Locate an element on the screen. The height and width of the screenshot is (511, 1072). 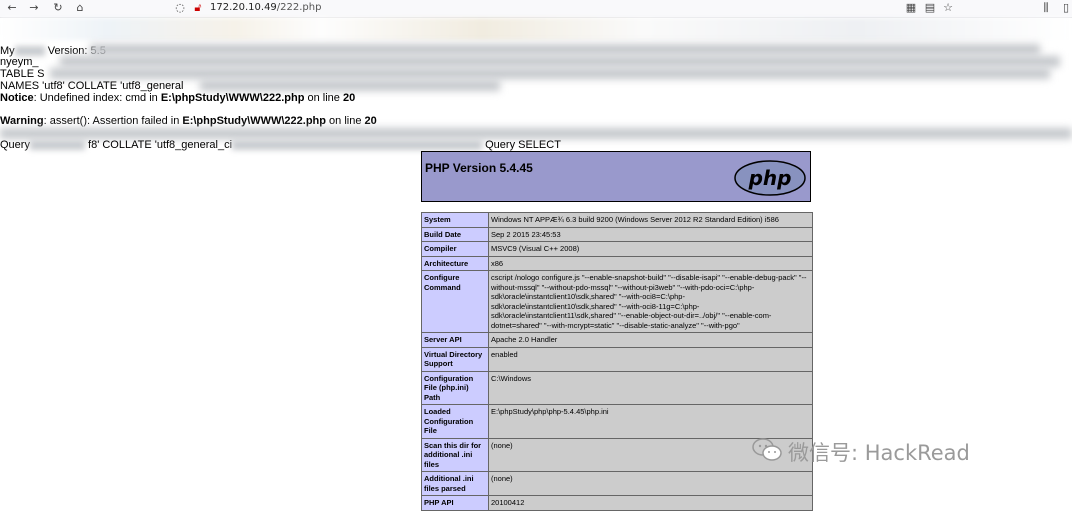
row-value: E:\phpStudy\php\php-5.4.45\php.ini is located at coordinates (650, 421).